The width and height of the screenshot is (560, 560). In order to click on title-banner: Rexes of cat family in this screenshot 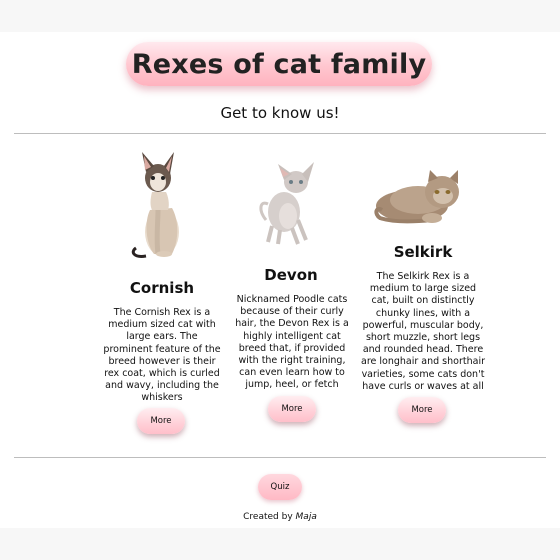, I will do `click(279, 64)`.